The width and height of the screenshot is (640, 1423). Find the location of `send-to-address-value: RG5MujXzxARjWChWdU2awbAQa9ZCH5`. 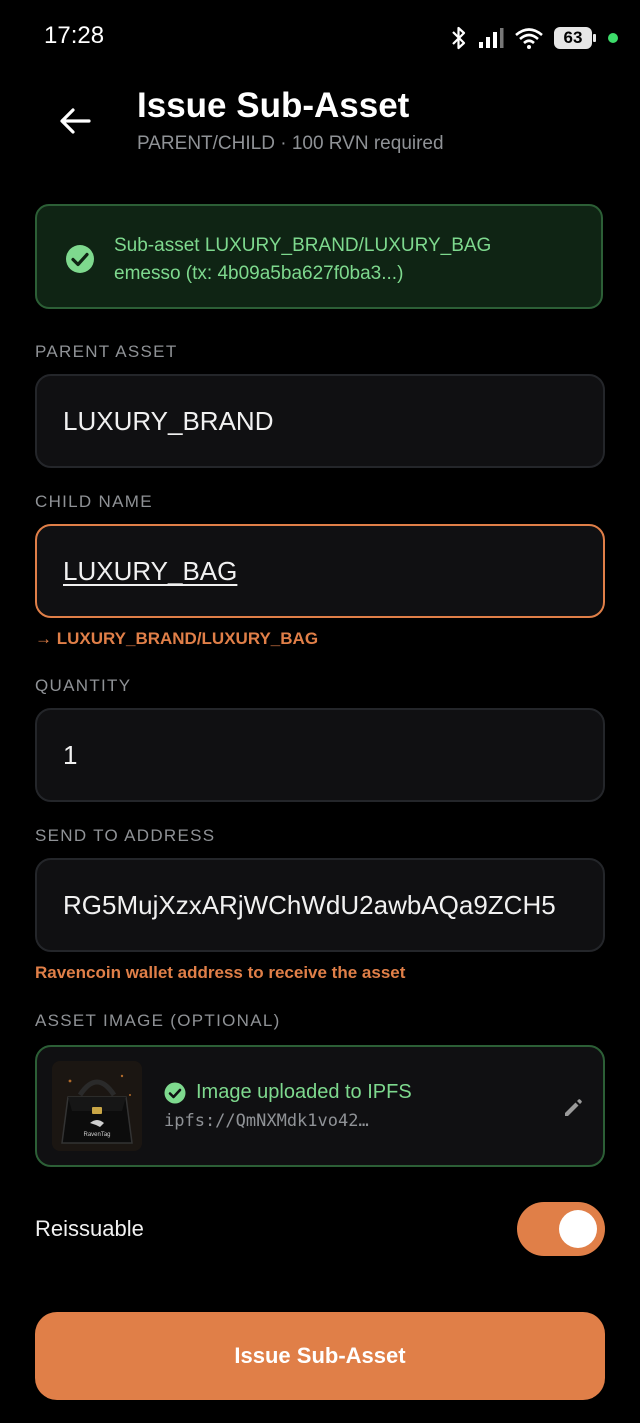

send-to-address-value: RG5MujXzxARjWChWdU2awbAQa9ZCH5 is located at coordinates (309, 905).